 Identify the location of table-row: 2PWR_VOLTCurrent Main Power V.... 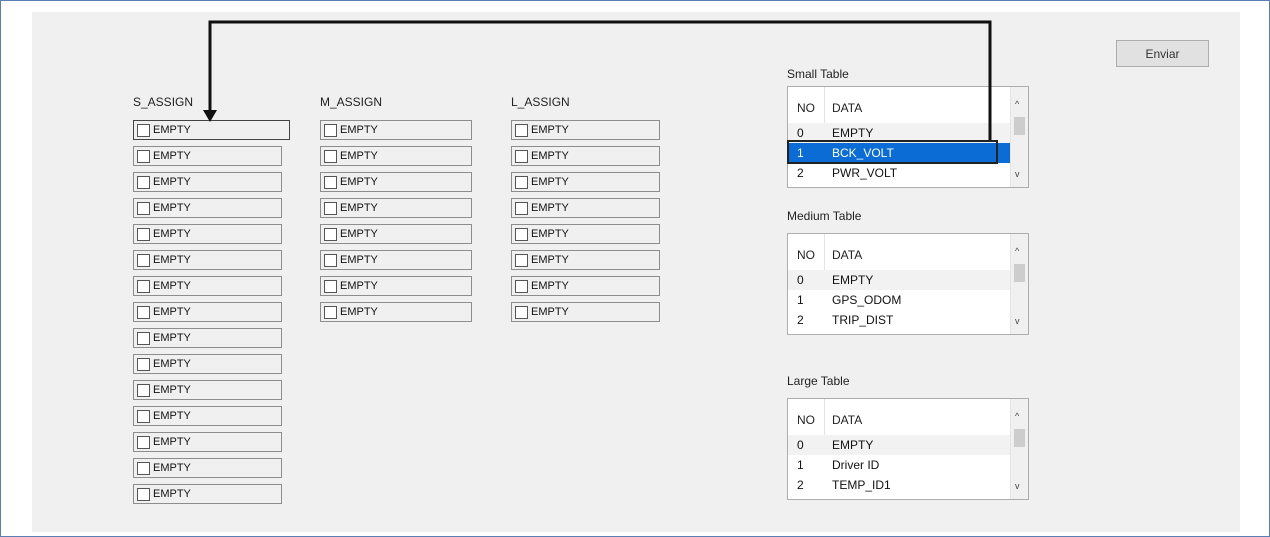
(899, 173).